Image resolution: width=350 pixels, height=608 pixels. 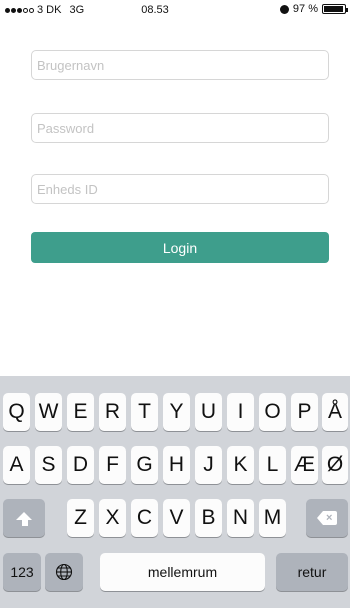 What do you see at coordinates (305, 9) in the screenshot?
I see `battery-percent: 97 %` at bounding box center [305, 9].